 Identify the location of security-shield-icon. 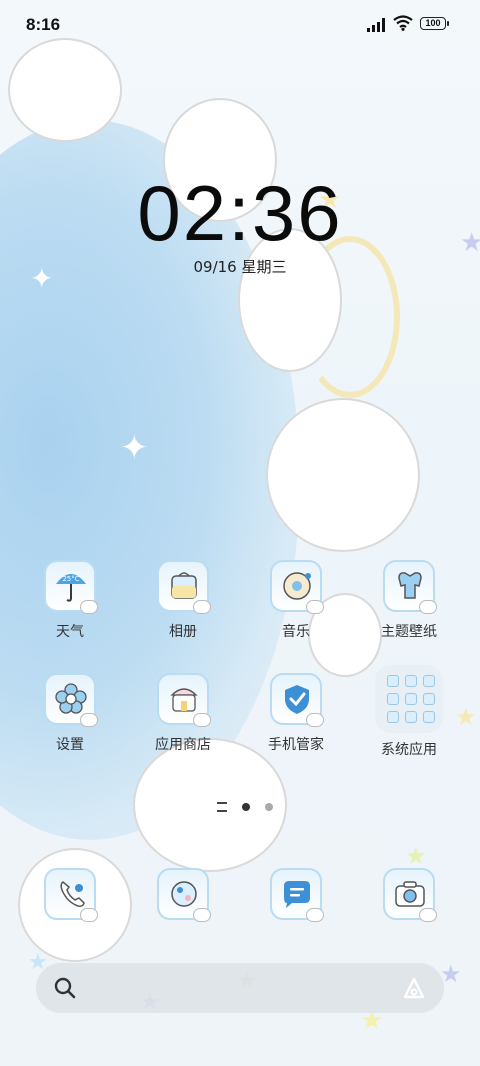
(297, 700).